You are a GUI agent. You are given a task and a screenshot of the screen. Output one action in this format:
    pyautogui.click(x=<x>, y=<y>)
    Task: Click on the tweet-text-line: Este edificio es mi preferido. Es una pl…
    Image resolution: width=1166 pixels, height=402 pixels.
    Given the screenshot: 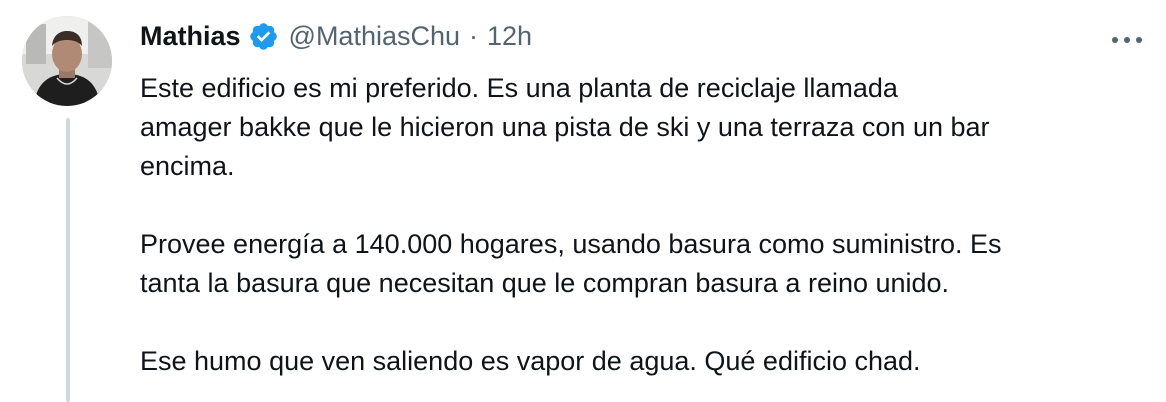 What is the action you would take?
    pyautogui.click(x=519, y=88)
    